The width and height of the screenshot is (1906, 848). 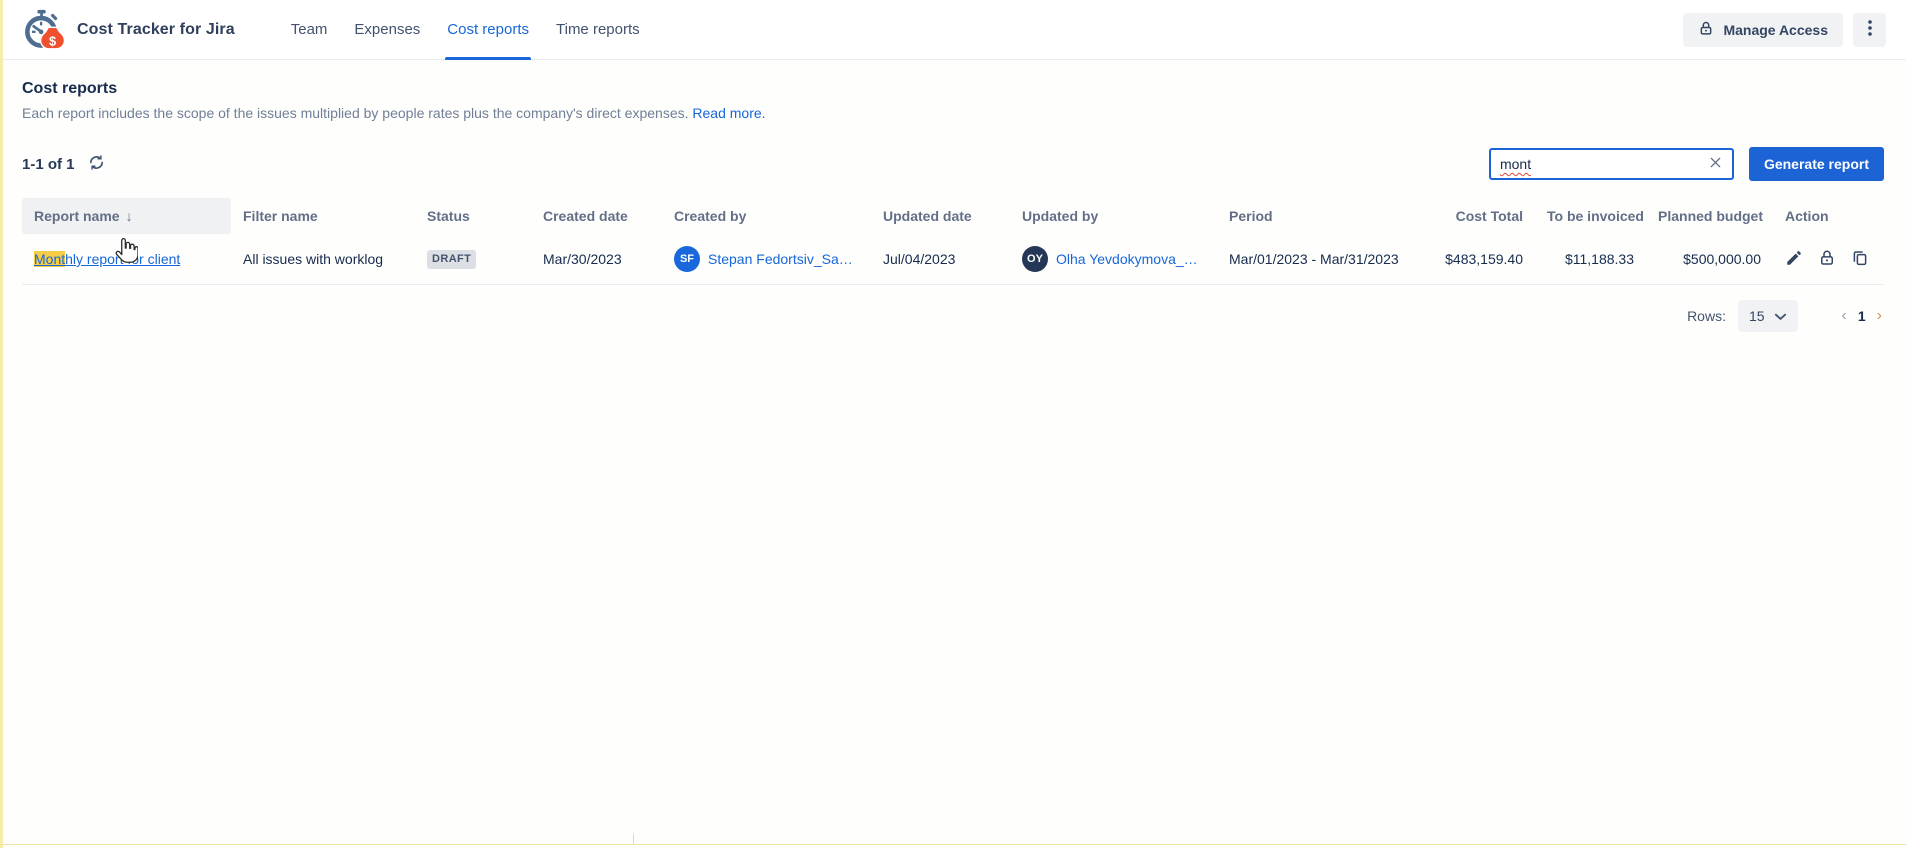 I want to click on refresh-button, so click(x=96, y=164).